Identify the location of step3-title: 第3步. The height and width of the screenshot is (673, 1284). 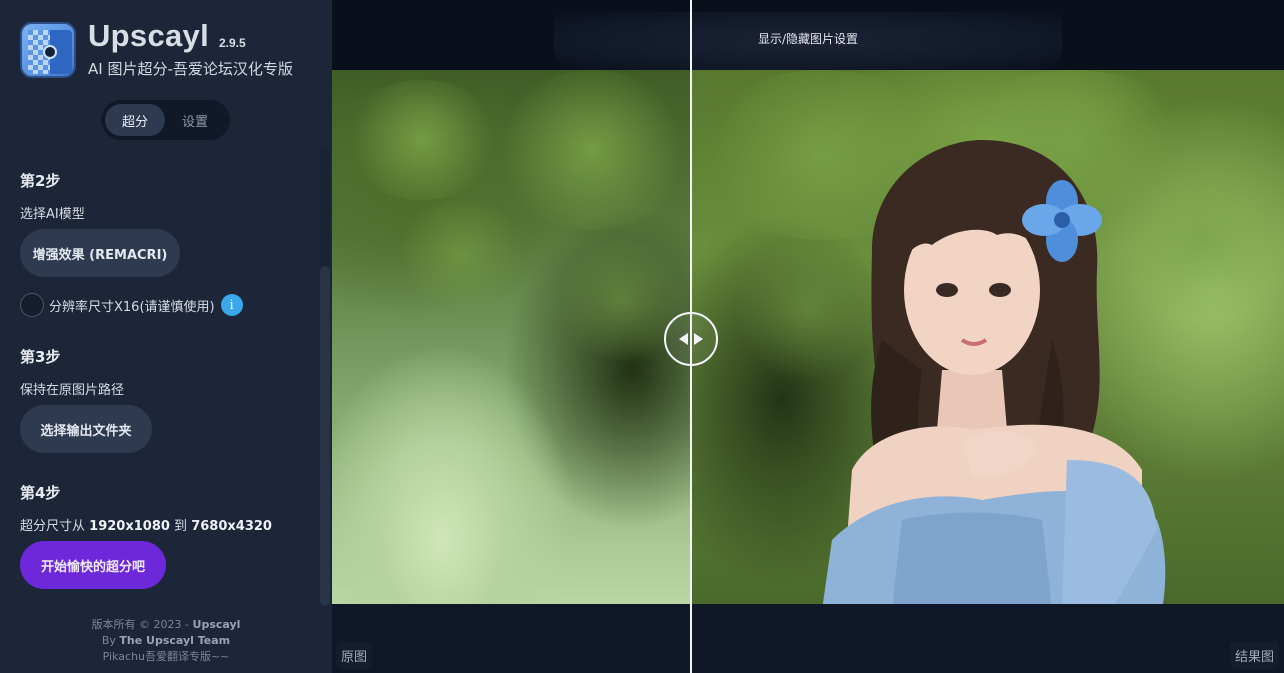
(40, 357).